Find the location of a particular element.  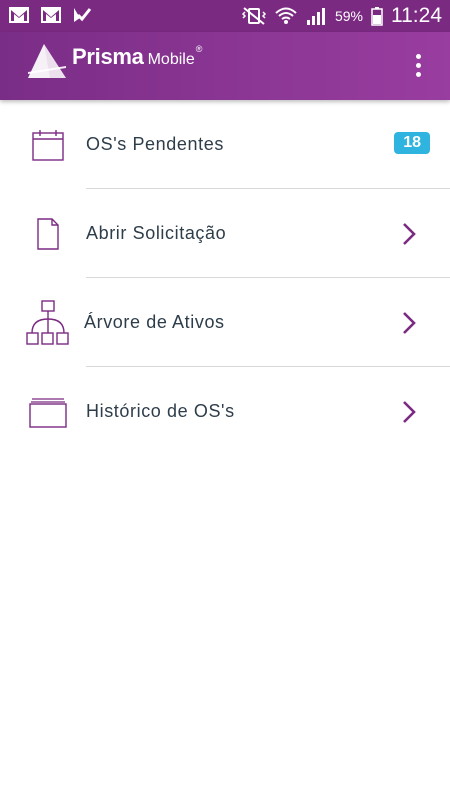

overflow-menu-button is located at coordinates (418, 67).